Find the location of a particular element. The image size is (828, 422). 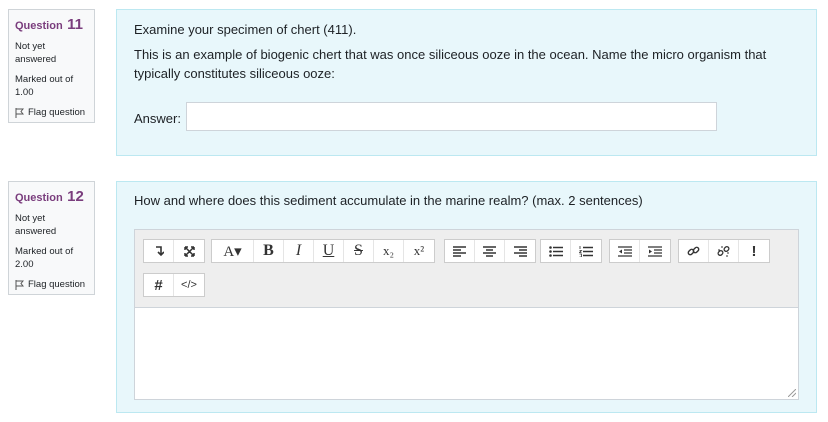

italic-icon: I is located at coordinates (298, 250).